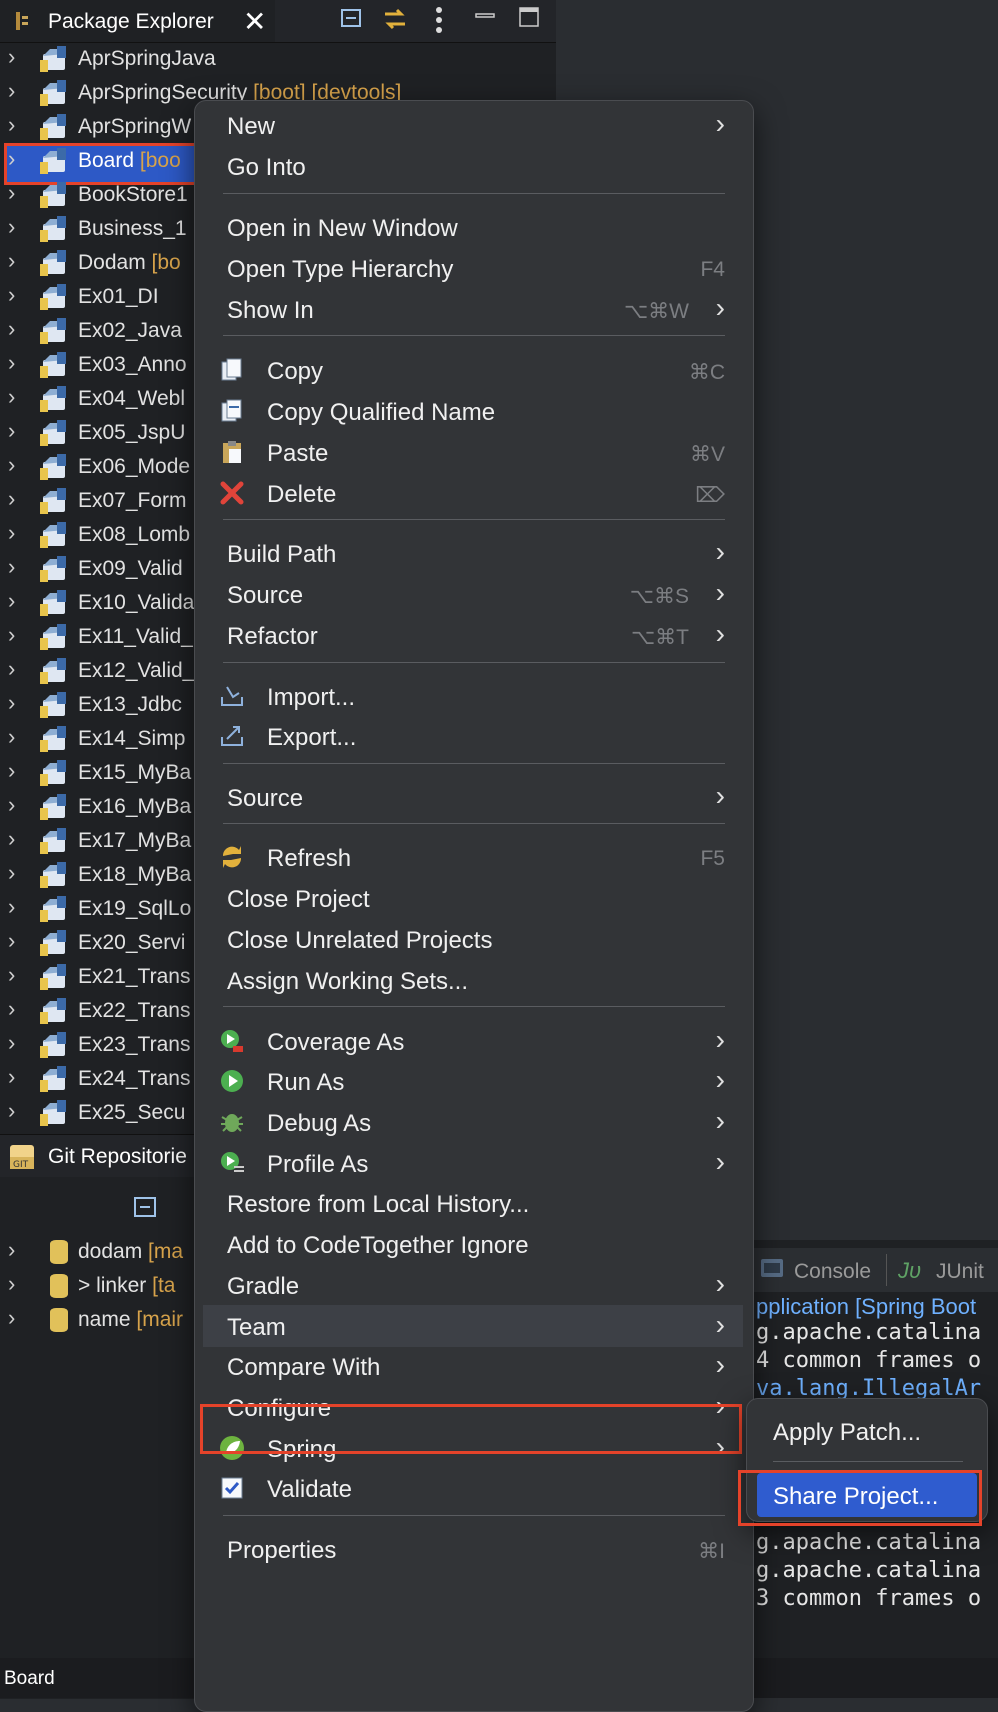 The image size is (998, 1712). What do you see at coordinates (529, 21) in the screenshot?
I see `maximize-icon` at bounding box center [529, 21].